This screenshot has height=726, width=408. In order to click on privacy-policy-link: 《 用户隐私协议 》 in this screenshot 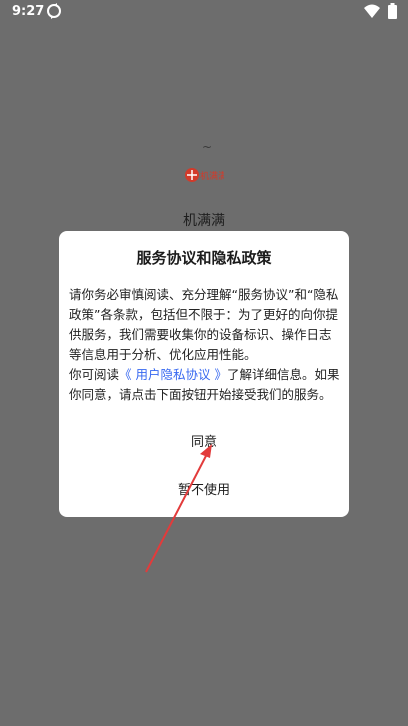, I will do `click(173, 374)`.